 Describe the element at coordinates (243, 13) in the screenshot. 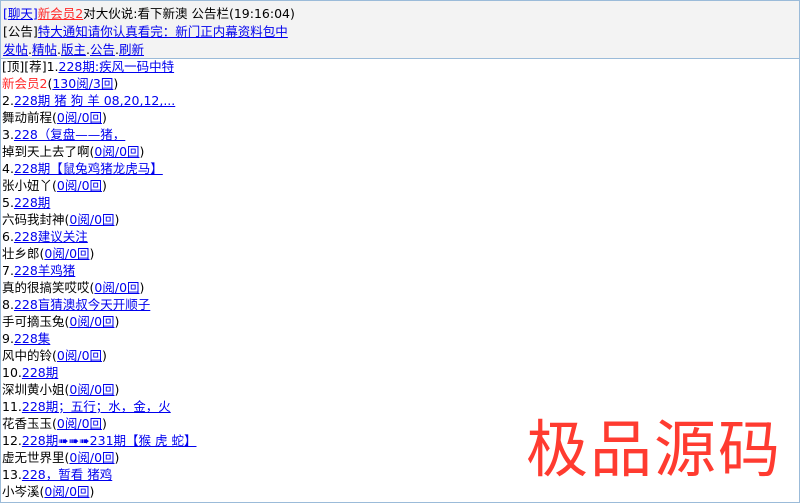

I see `notice-title: 公告栏(19:16:04)` at that location.